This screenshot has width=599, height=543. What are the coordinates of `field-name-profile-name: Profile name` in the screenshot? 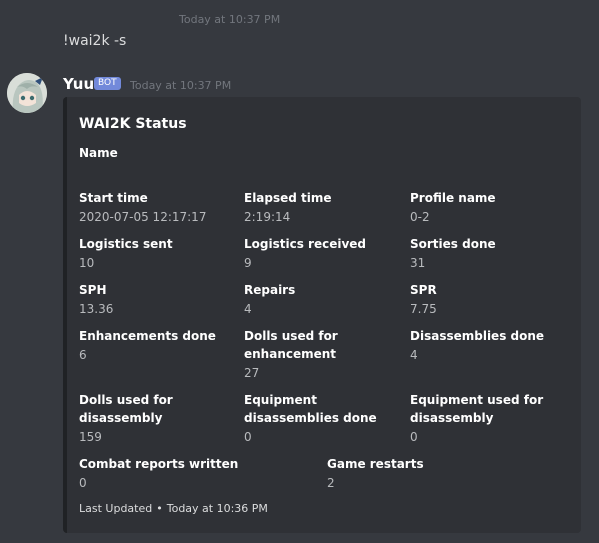 It's located at (453, 198).